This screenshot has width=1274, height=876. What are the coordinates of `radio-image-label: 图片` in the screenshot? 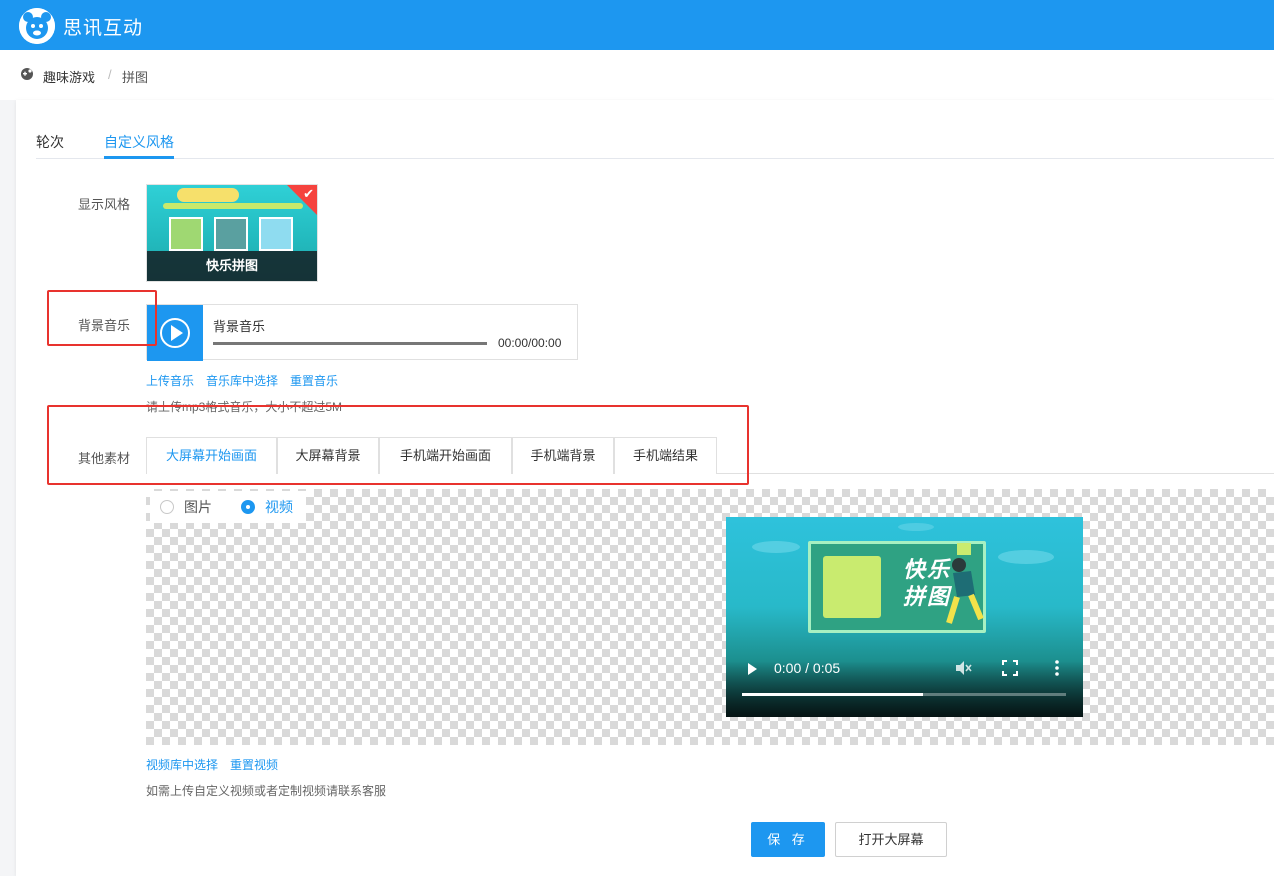 It's located at (198, 507).